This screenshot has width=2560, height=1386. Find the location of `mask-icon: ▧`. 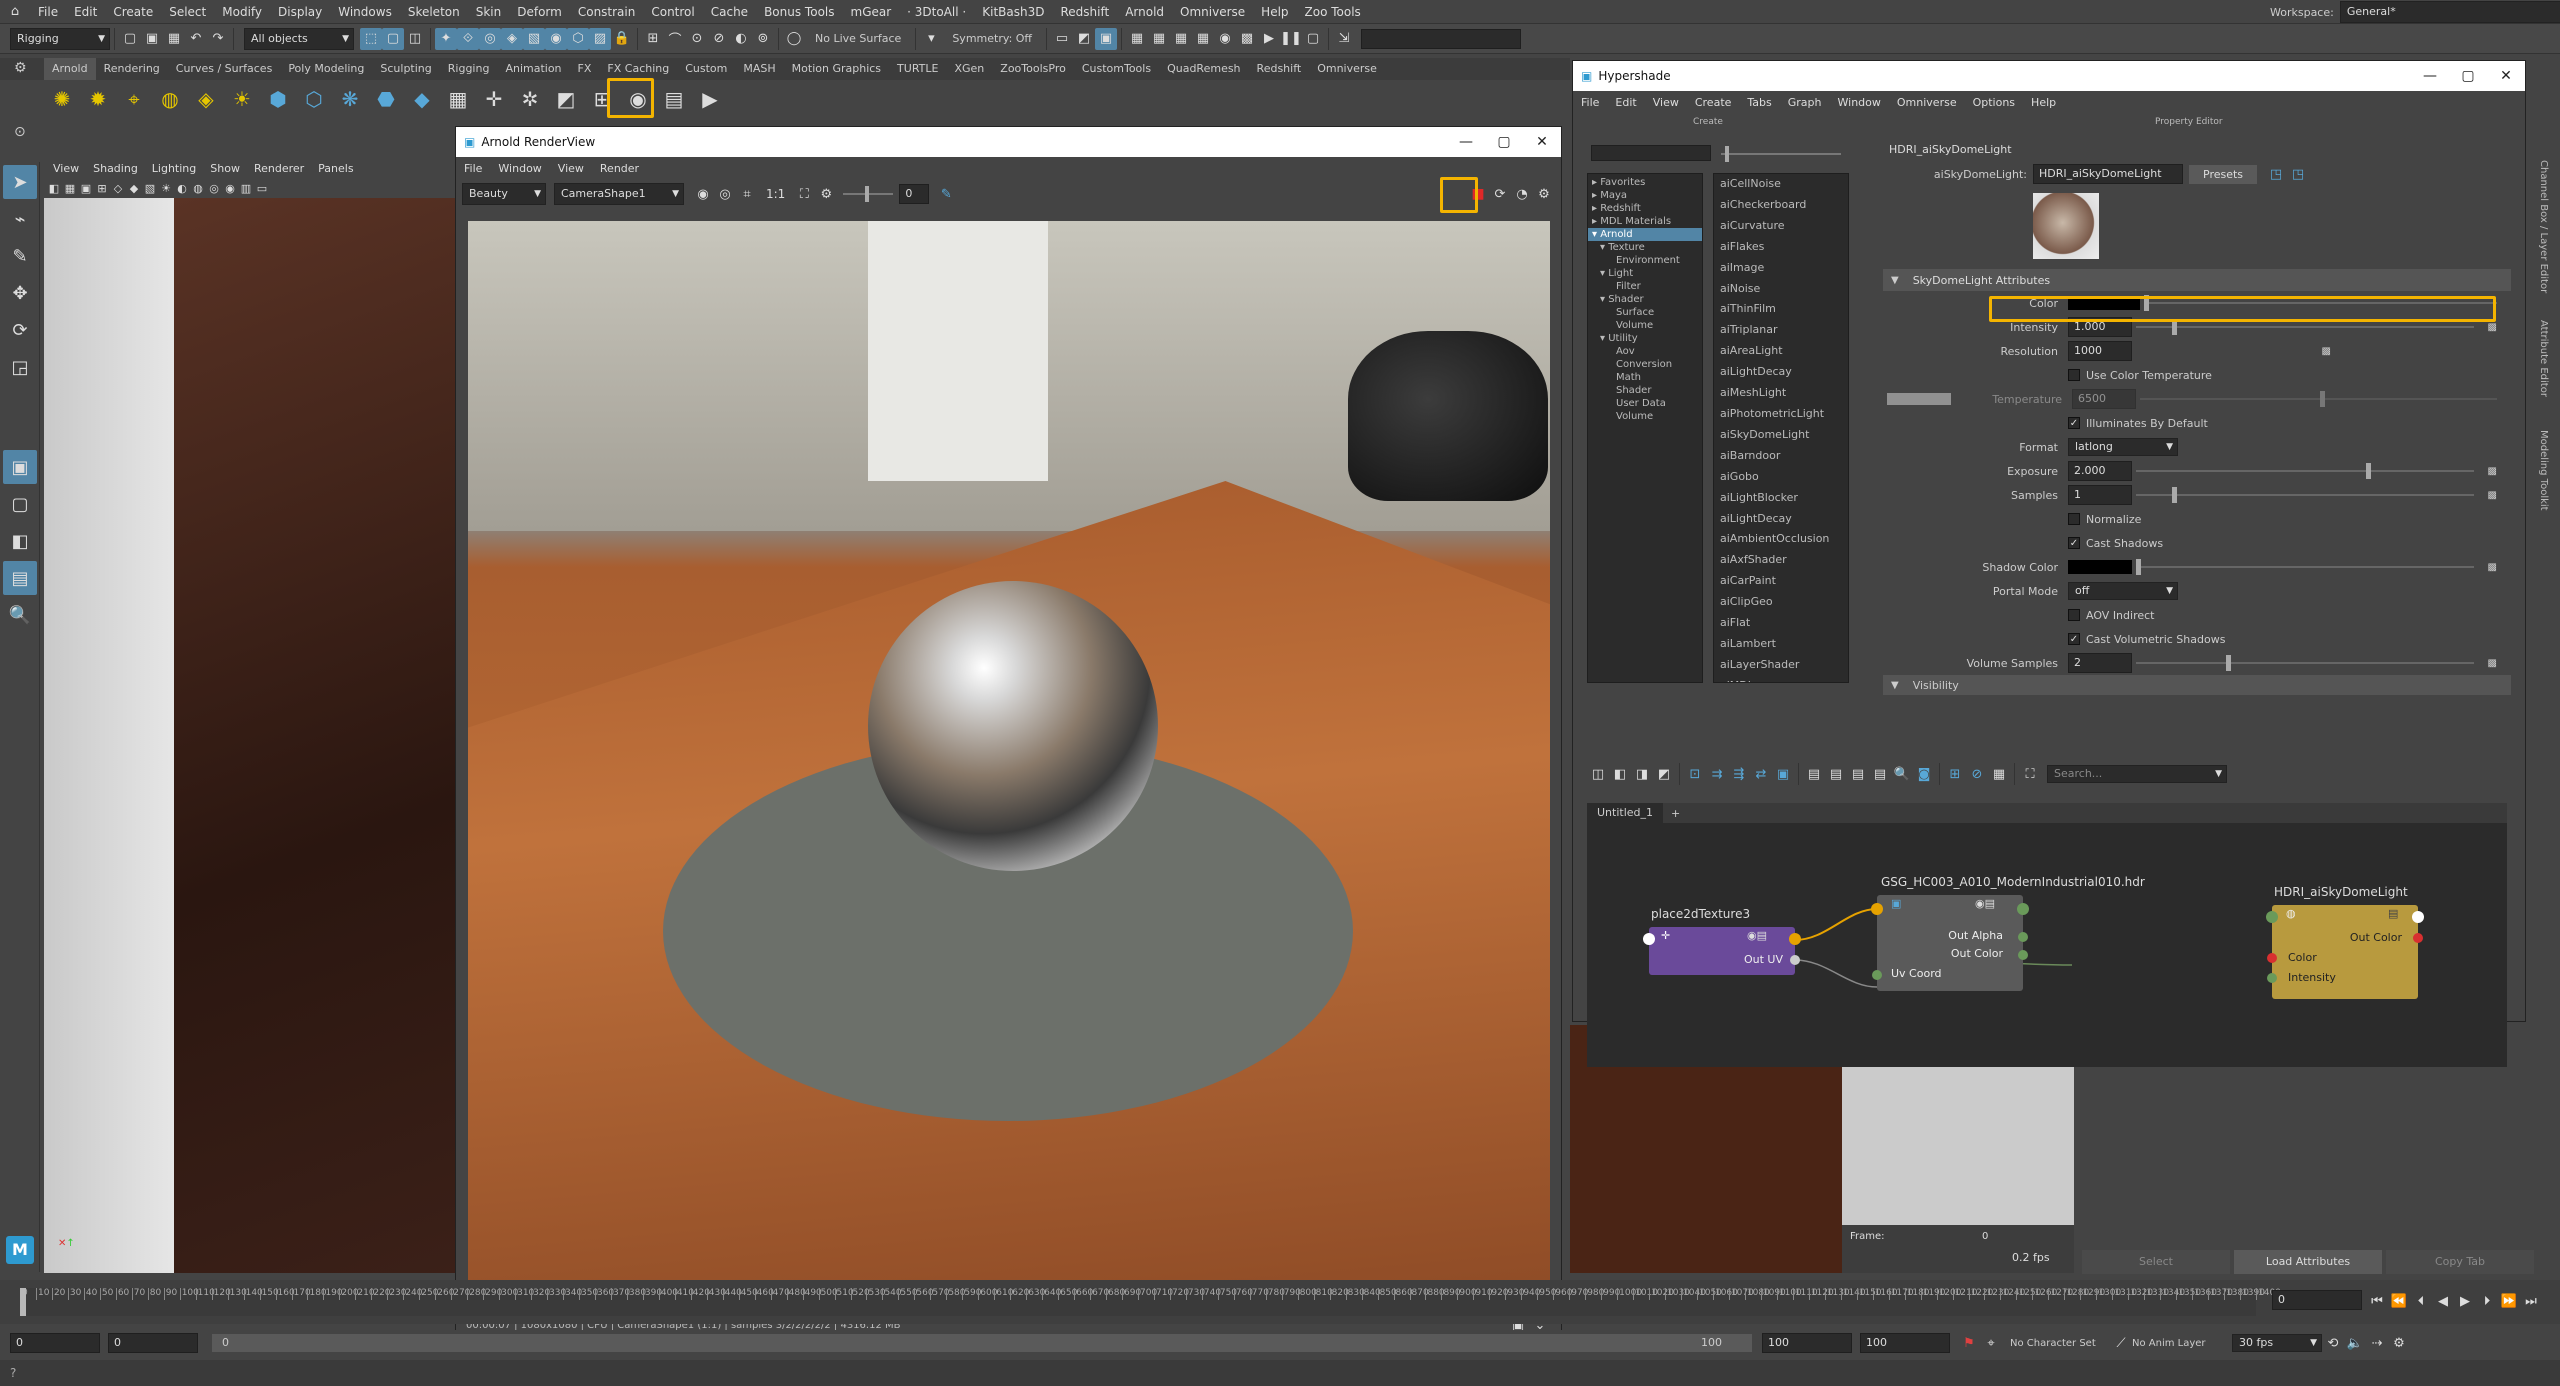

mask-icon: ▧ is located at coordinates (534, 38).